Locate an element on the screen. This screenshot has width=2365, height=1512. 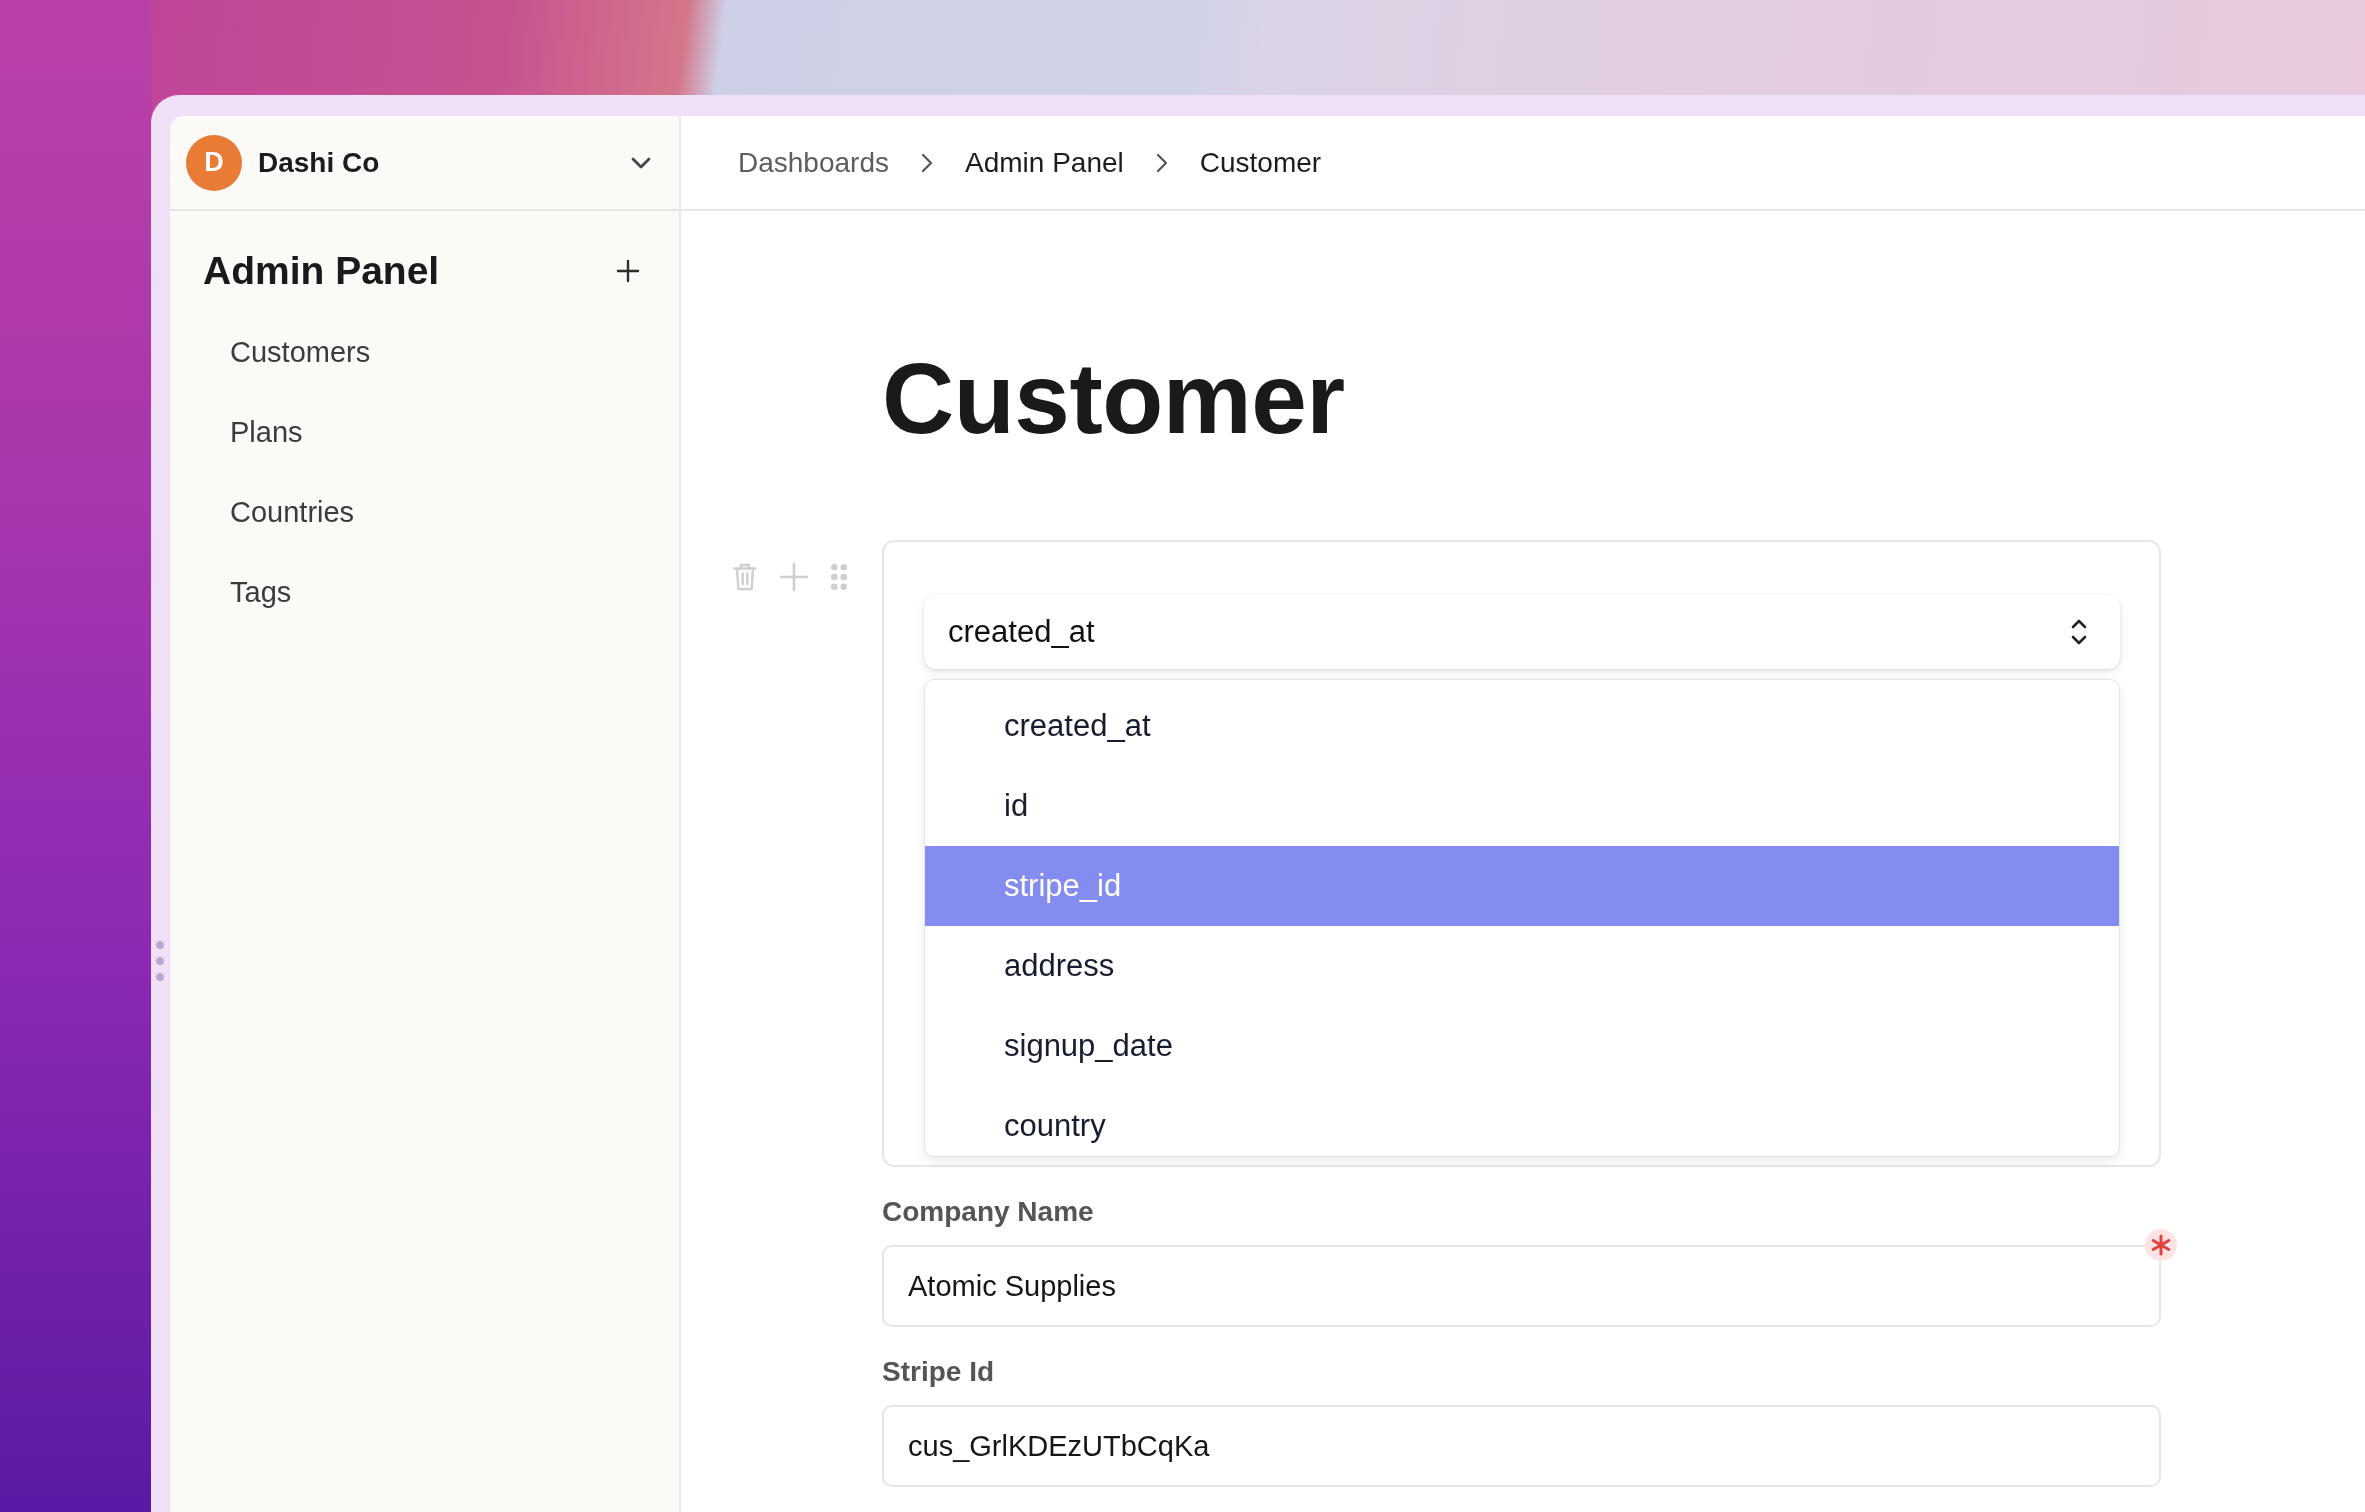
field-label: Stripe Id is located at coordinates (938, 1372).